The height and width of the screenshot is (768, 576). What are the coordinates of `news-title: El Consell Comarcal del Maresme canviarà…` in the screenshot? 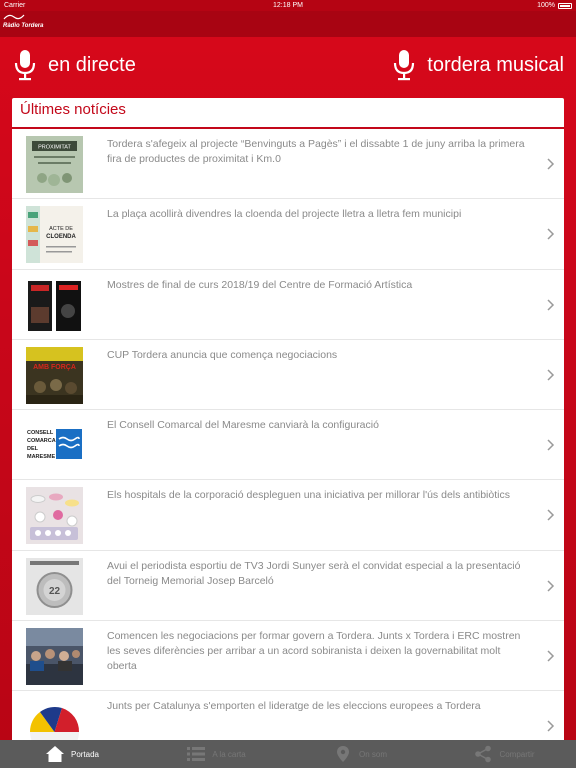 It's located at (243, 425).